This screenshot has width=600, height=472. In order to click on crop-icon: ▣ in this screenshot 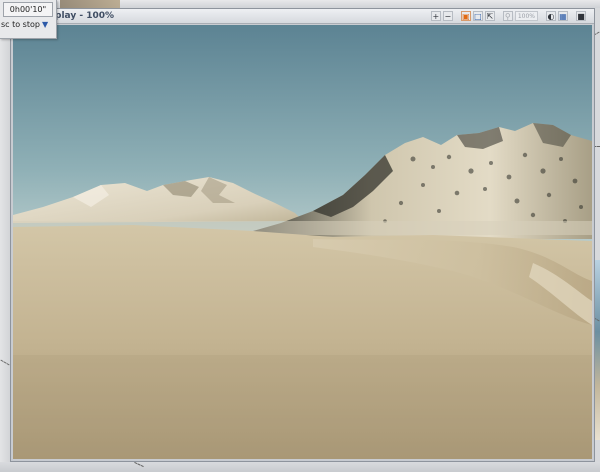, I will do `click(465, 16)`.